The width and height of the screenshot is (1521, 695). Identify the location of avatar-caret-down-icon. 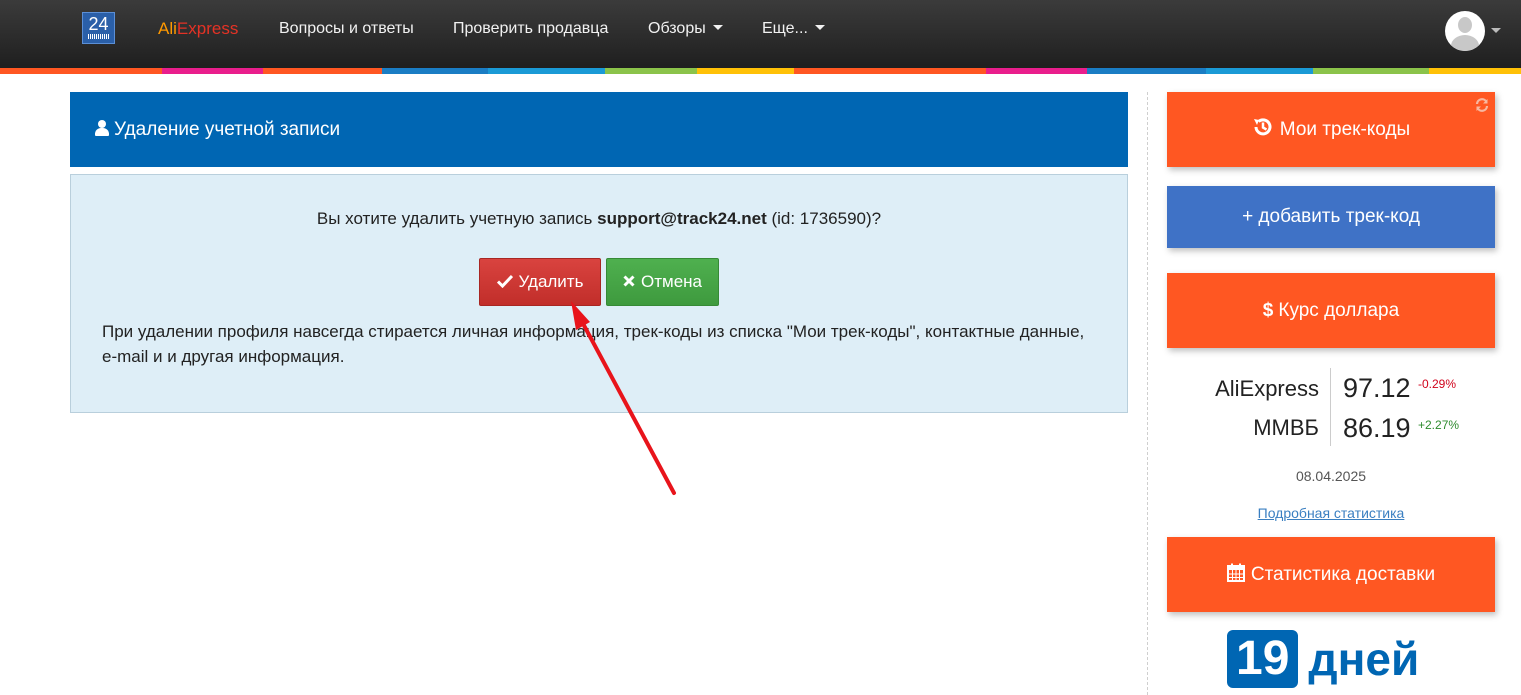
(1496, 30).